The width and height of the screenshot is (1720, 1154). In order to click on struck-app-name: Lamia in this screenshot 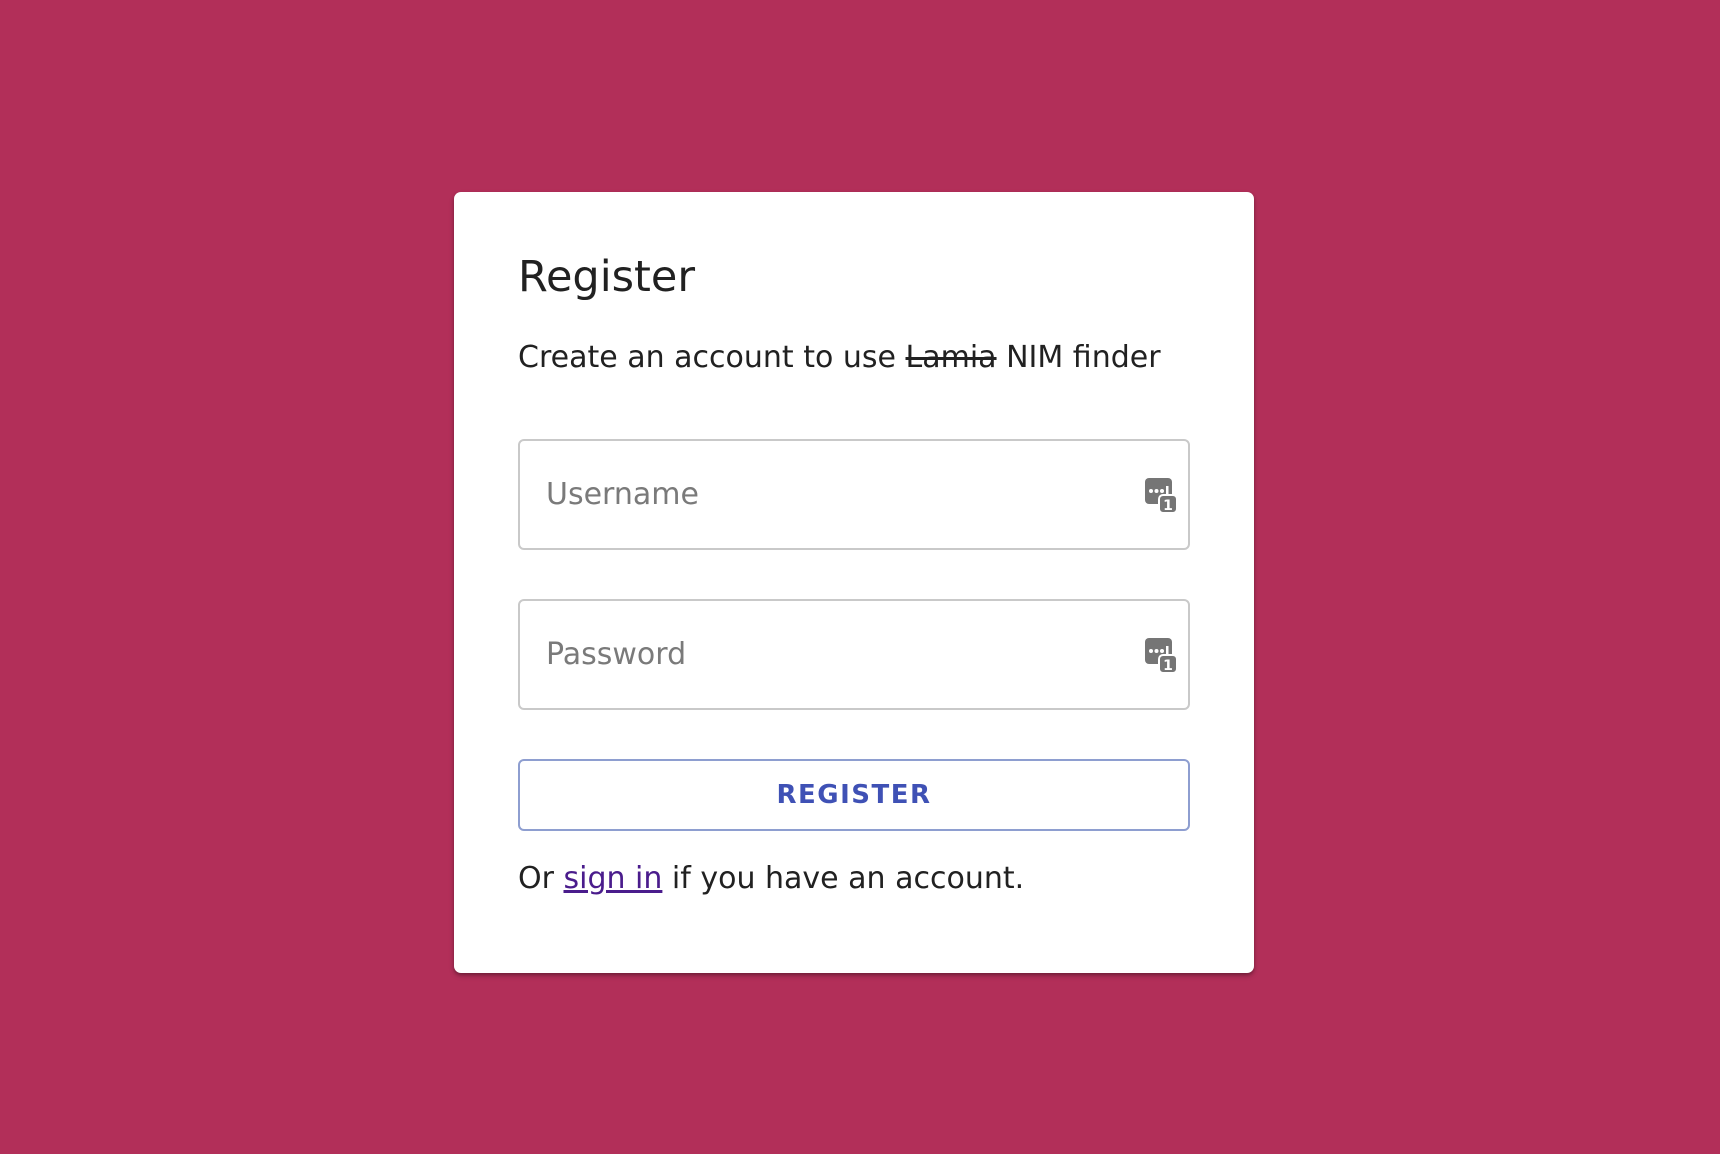, I will do `click(951, 357)`.